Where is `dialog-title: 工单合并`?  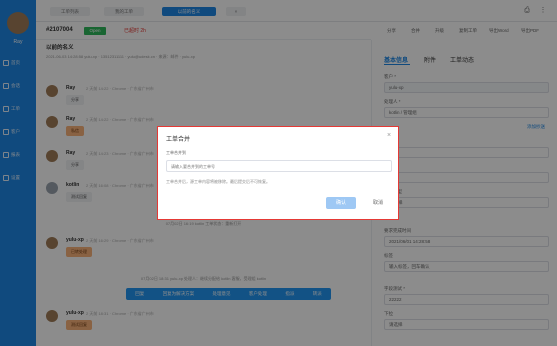
dialog-title: 工单合并 is located at coordinates (178, 140).